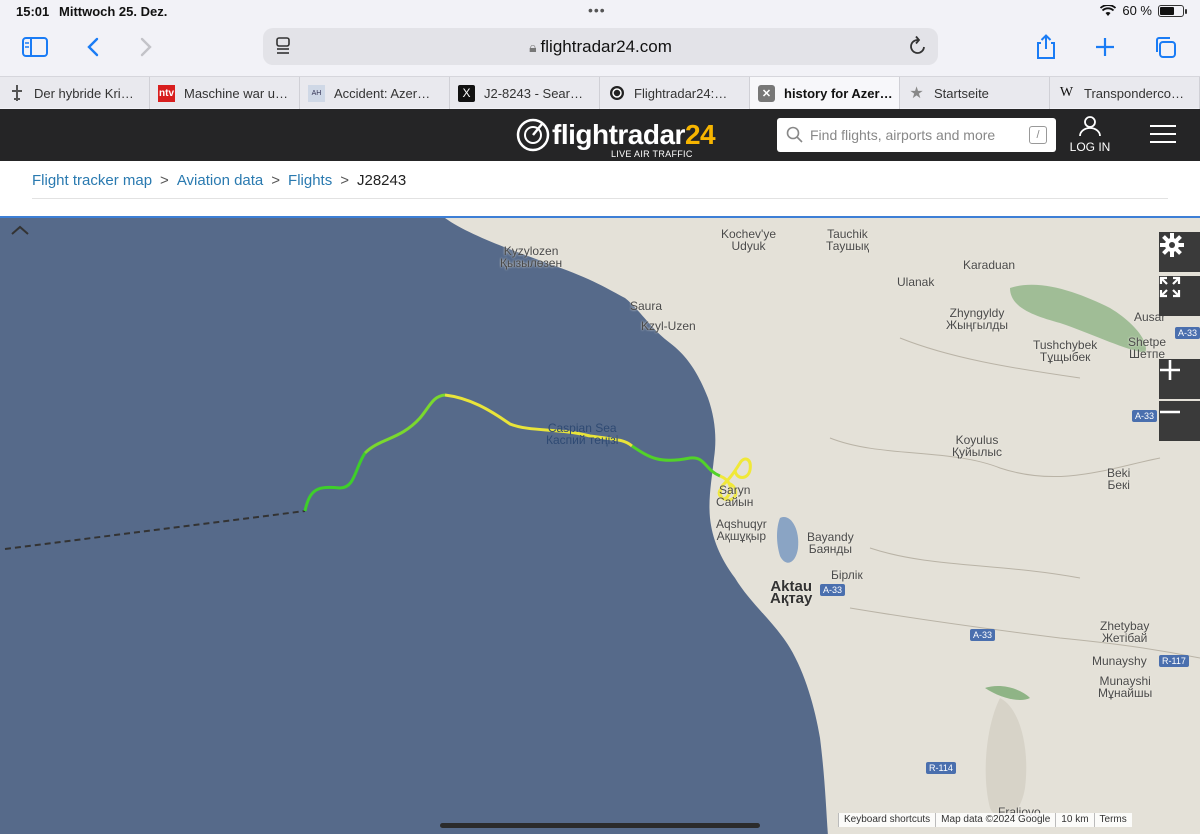 The height and width of the screenshot is (834, 1200). I want to click on place-tushchybek: Tushchybek Тұщыбек, so click(1065, 351).